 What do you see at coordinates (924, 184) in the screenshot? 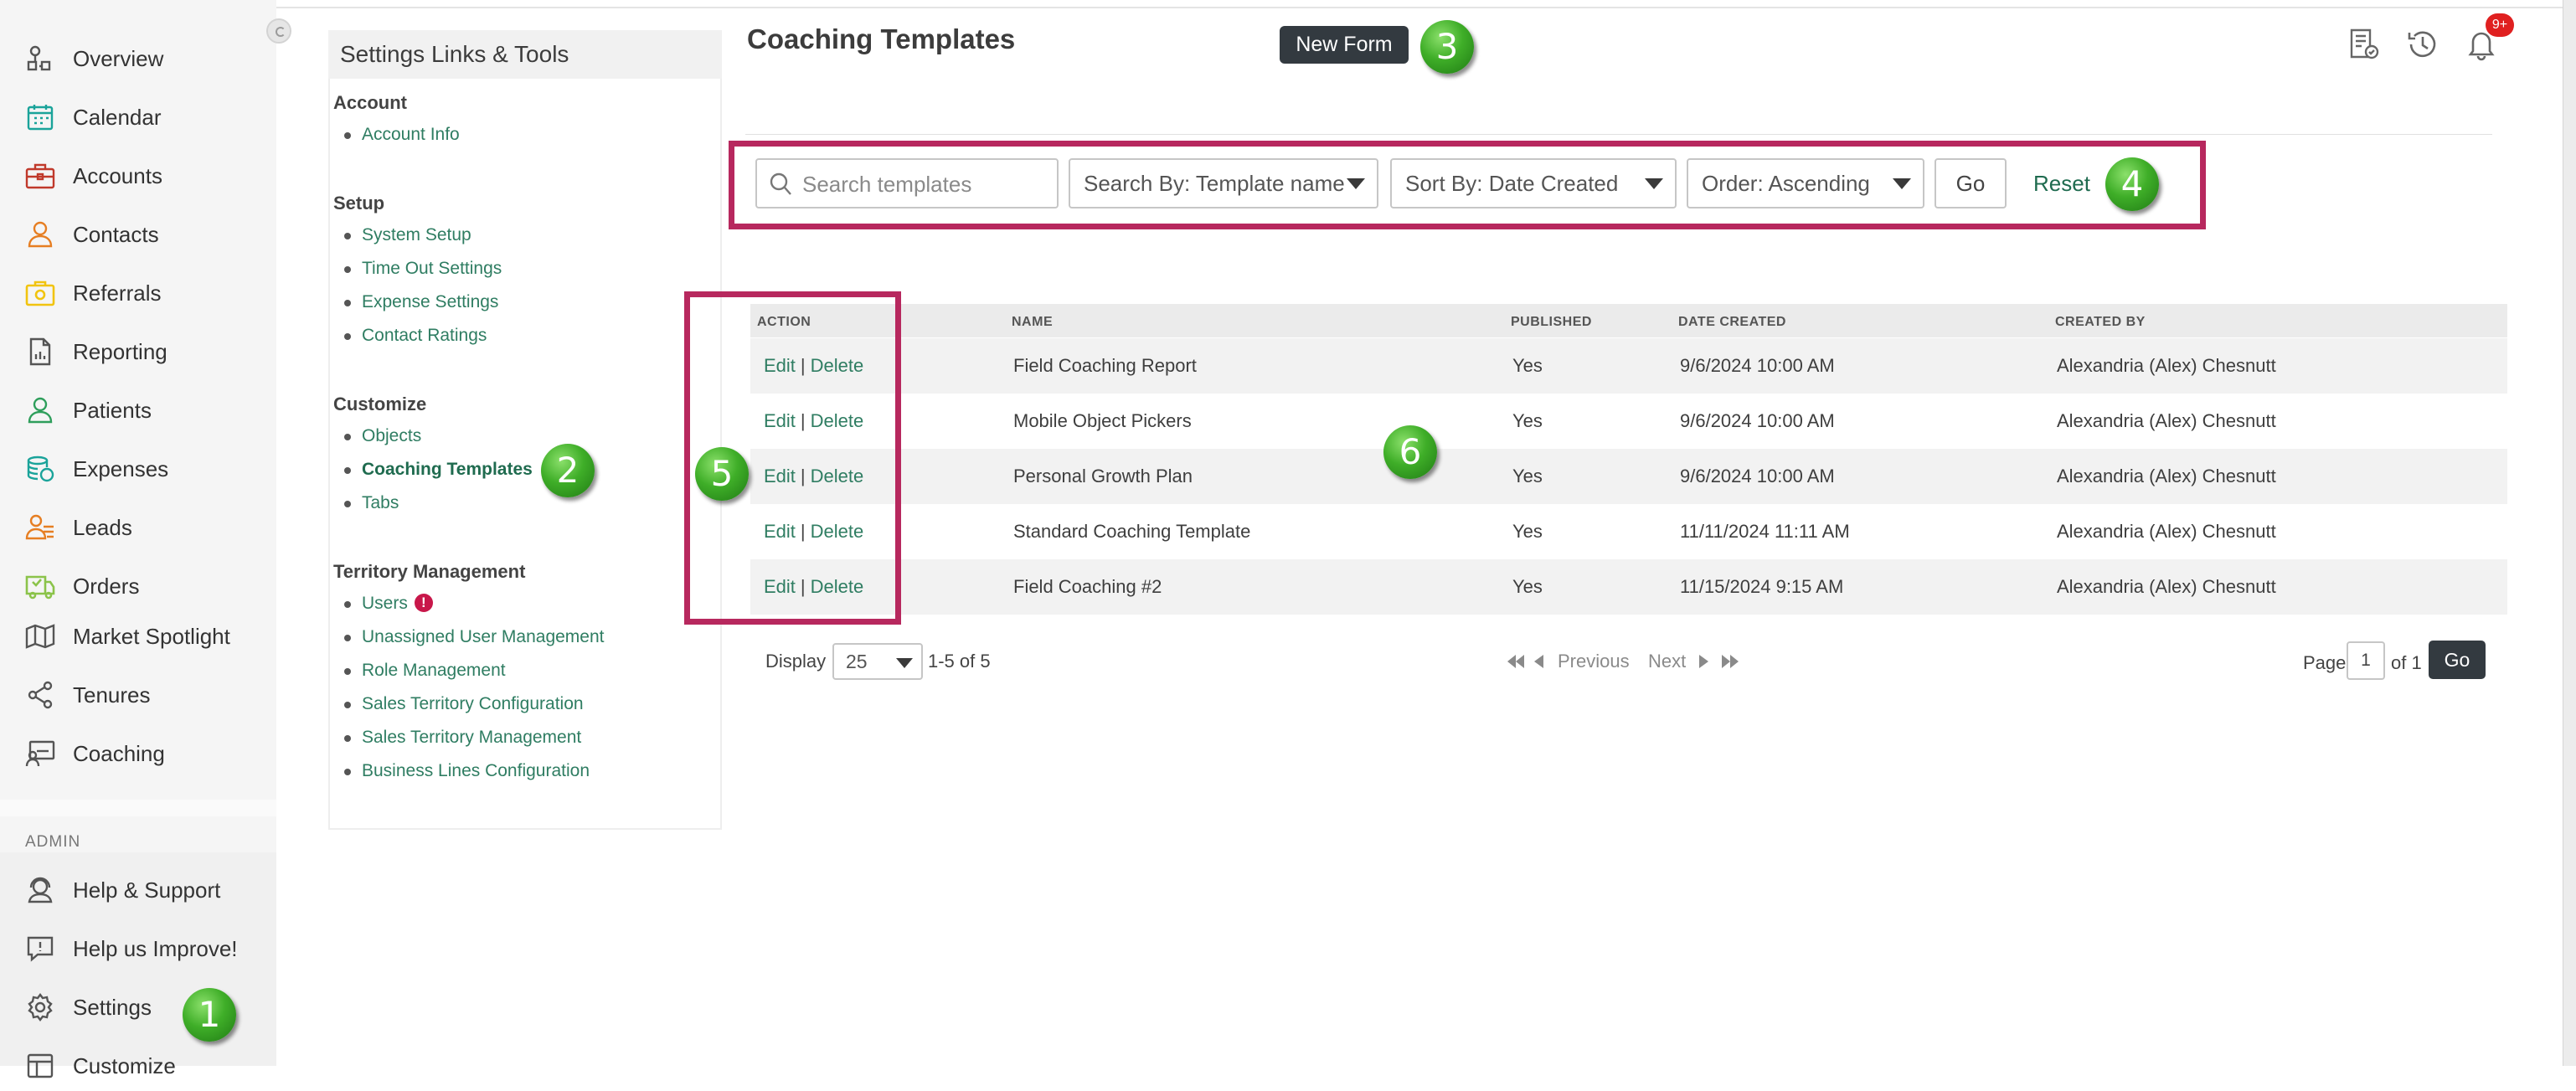
I see `search-input` at bounding box center [924, 184].